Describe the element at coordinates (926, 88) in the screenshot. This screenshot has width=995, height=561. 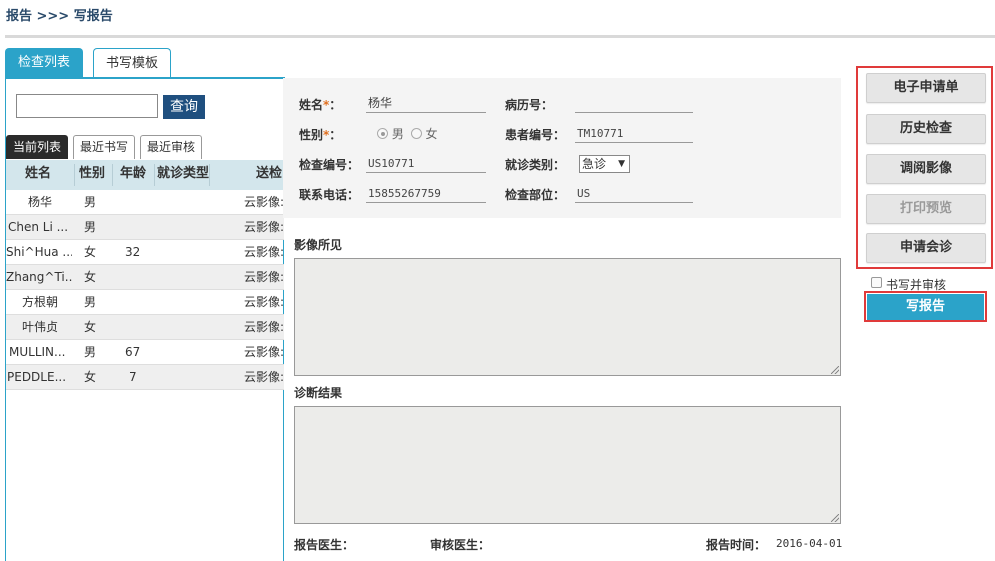
I see `e-request-button: 电子申请单` at that location.